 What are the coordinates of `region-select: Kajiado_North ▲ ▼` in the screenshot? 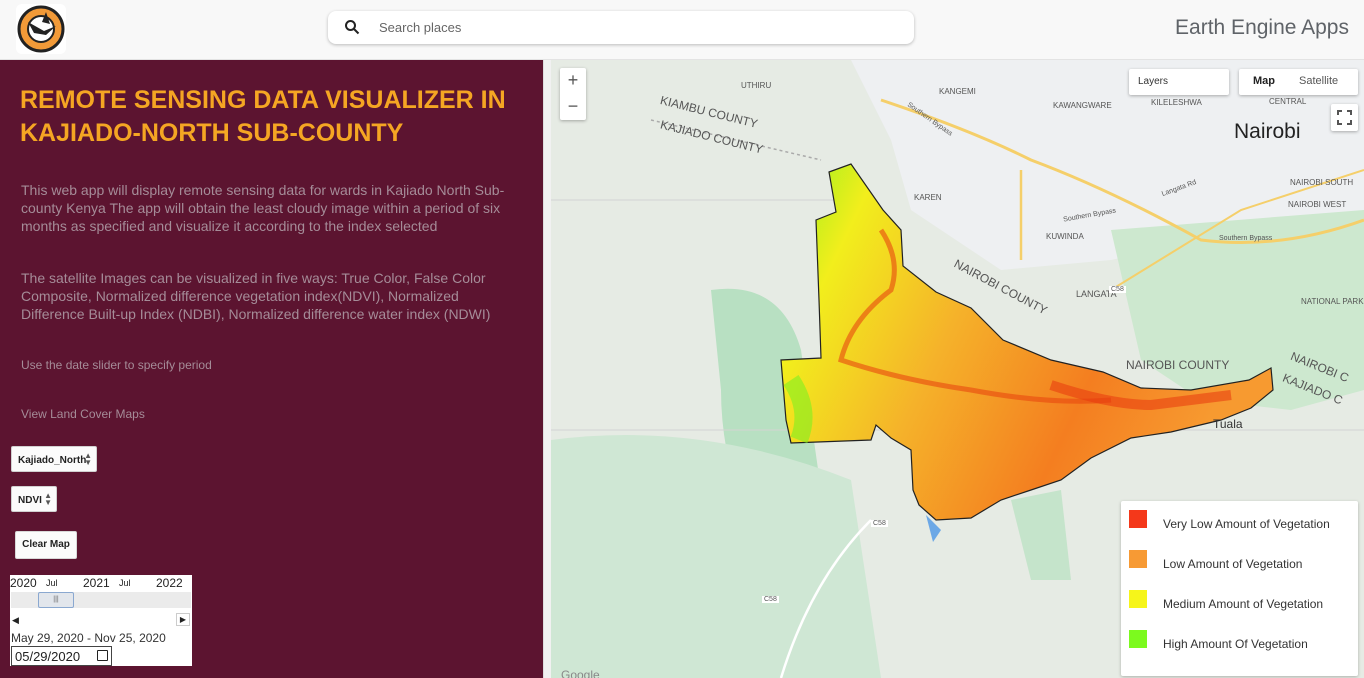 It's located at (54, 459).